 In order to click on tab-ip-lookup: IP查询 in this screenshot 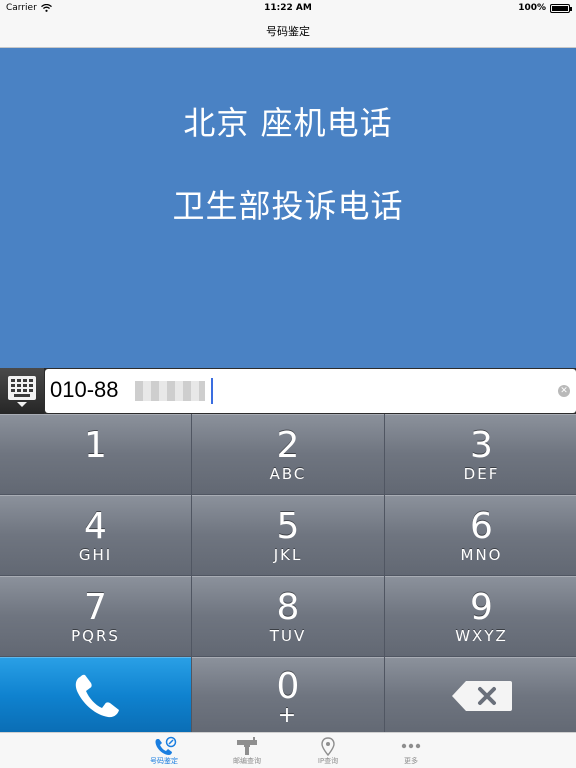, I will do `click(328, 751)`.